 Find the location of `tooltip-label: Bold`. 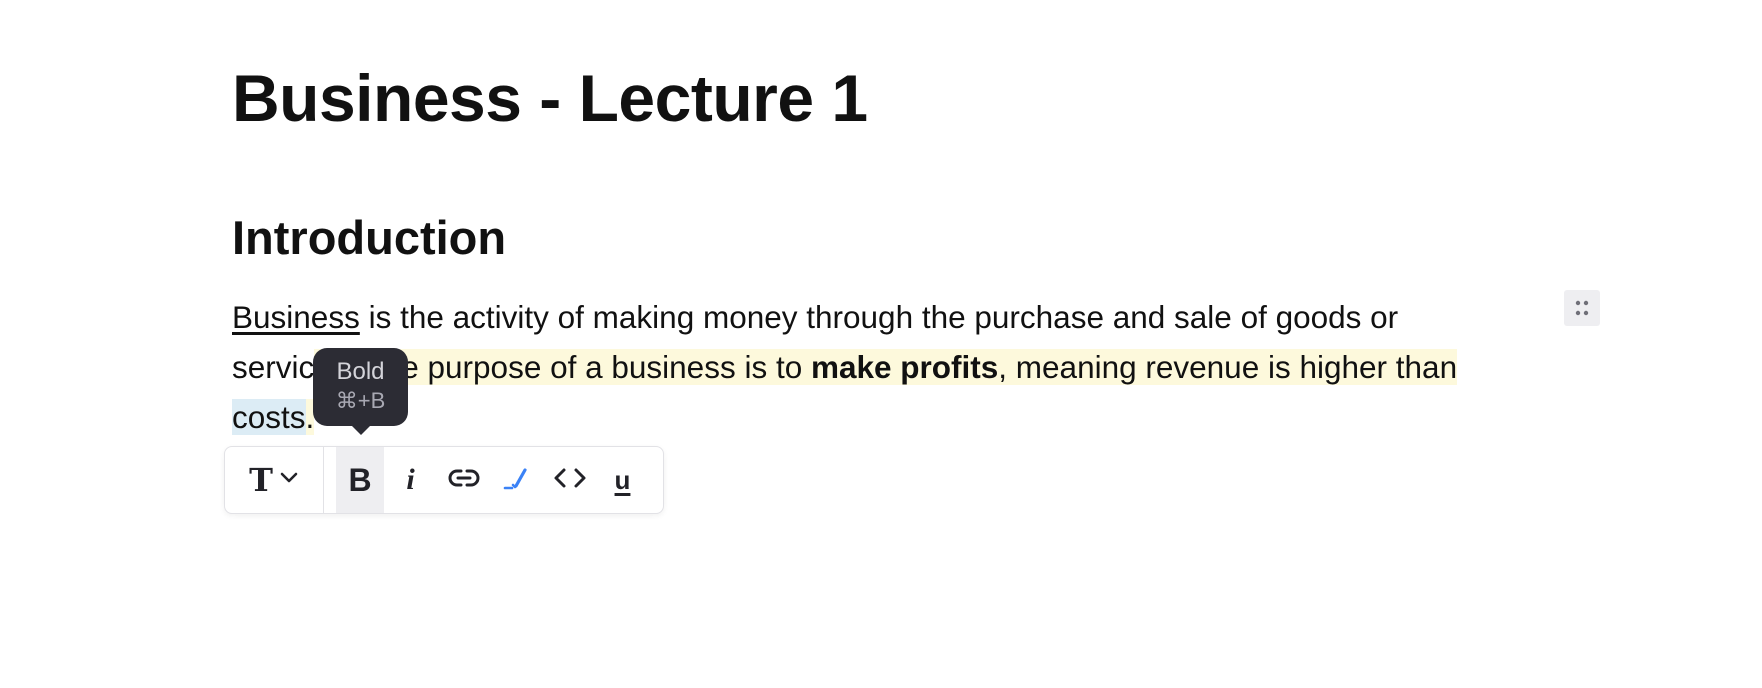

tooltip-label: Bold is located at coordinates (360, 371).